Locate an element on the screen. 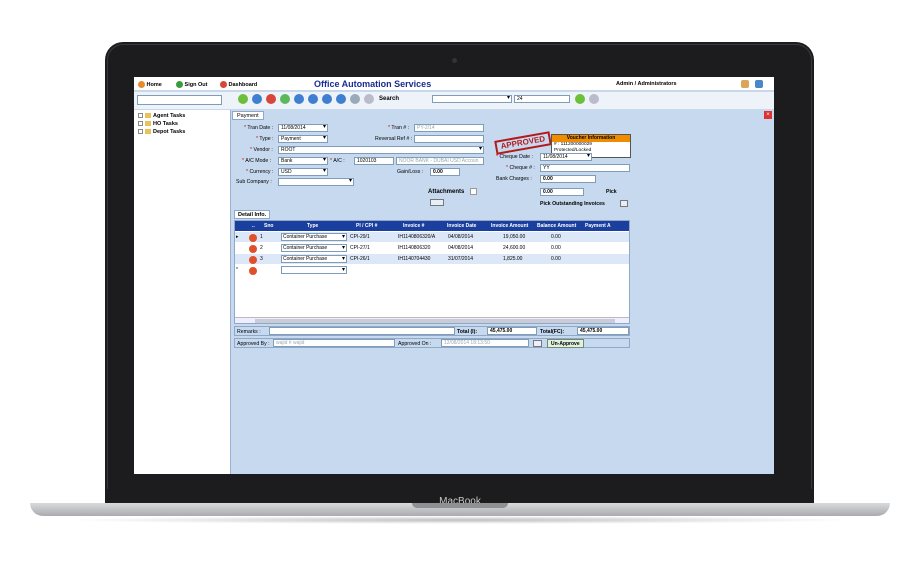  user-icon is located at coordinates (745, 84).